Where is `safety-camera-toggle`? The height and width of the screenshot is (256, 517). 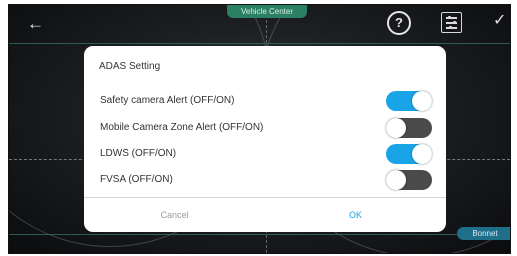
safety-camera-toggle is located at coordinates (409, 101).